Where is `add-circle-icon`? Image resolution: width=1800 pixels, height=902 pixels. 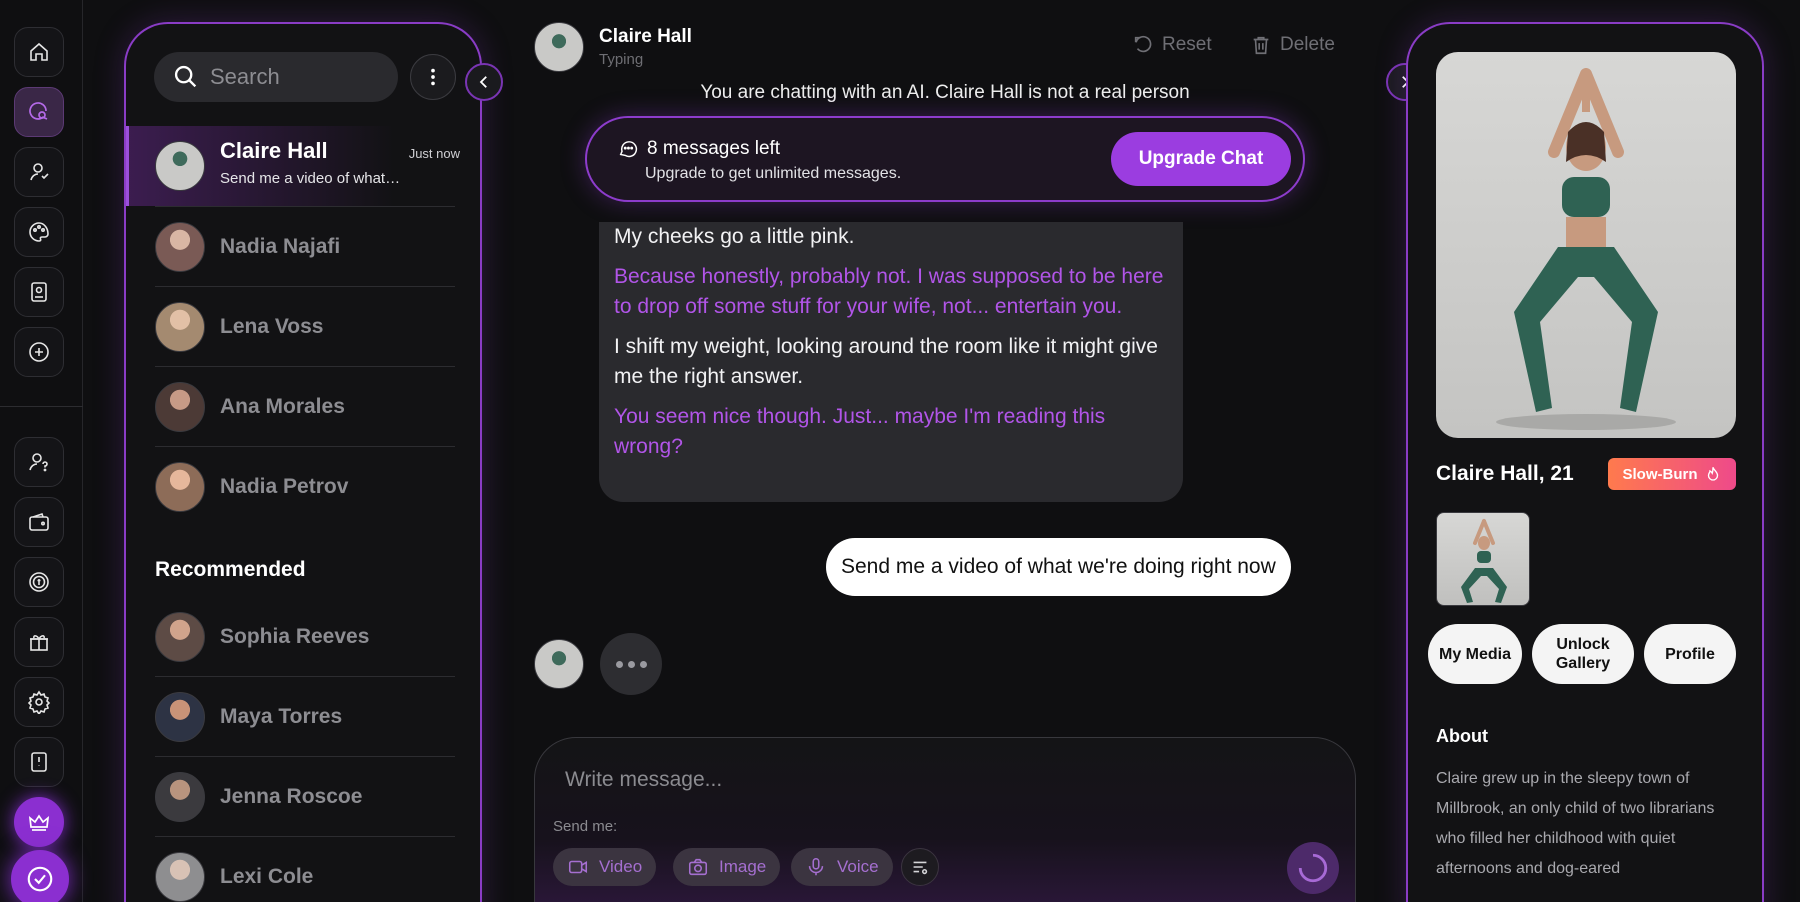 add-circle-icon is located at coordinates (39, 352).